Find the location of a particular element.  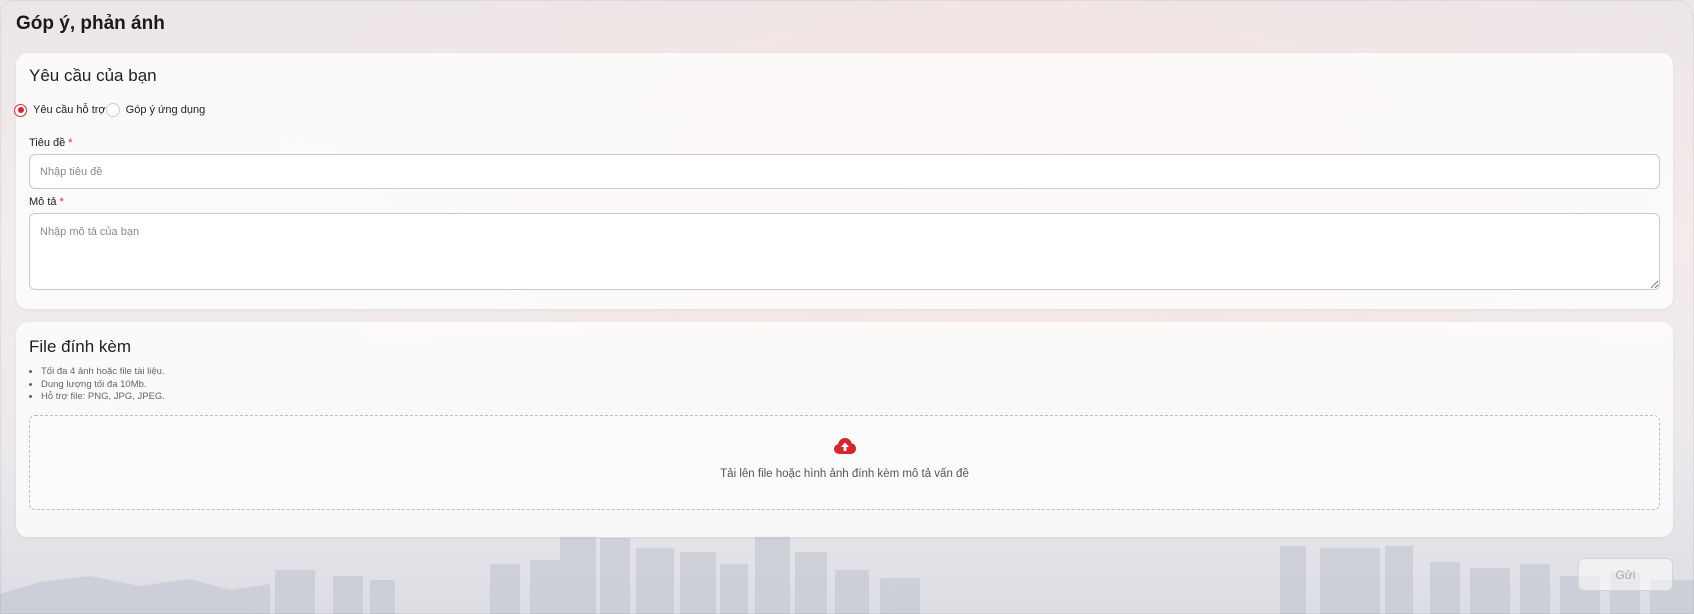

radio-support-request: Yêu cầu hỗ trợ is located at coordinates (60, 110).